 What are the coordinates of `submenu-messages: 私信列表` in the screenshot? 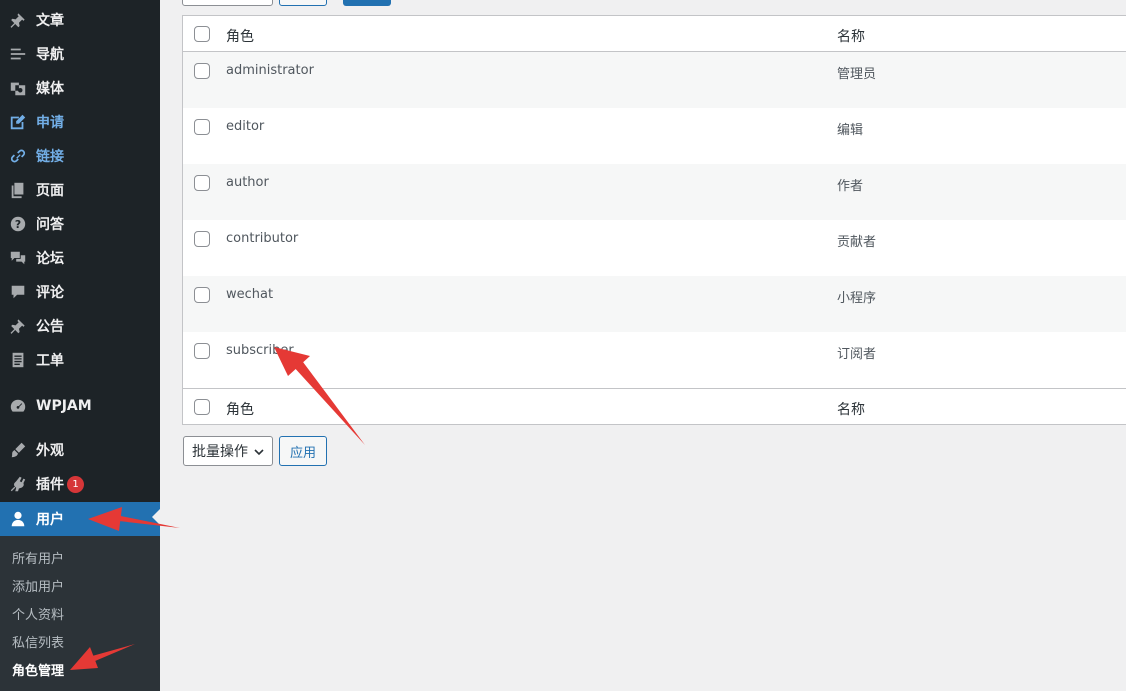 It's located at (38, 641).